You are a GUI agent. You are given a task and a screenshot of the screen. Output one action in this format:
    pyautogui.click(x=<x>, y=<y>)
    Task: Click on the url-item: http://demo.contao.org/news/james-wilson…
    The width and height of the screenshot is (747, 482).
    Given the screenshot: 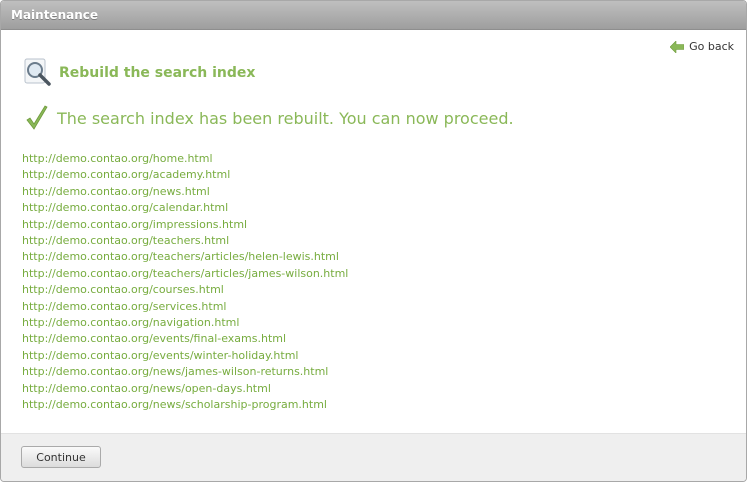 What is the action you would take?
    pyautogui.click(x=175, y=372)
    